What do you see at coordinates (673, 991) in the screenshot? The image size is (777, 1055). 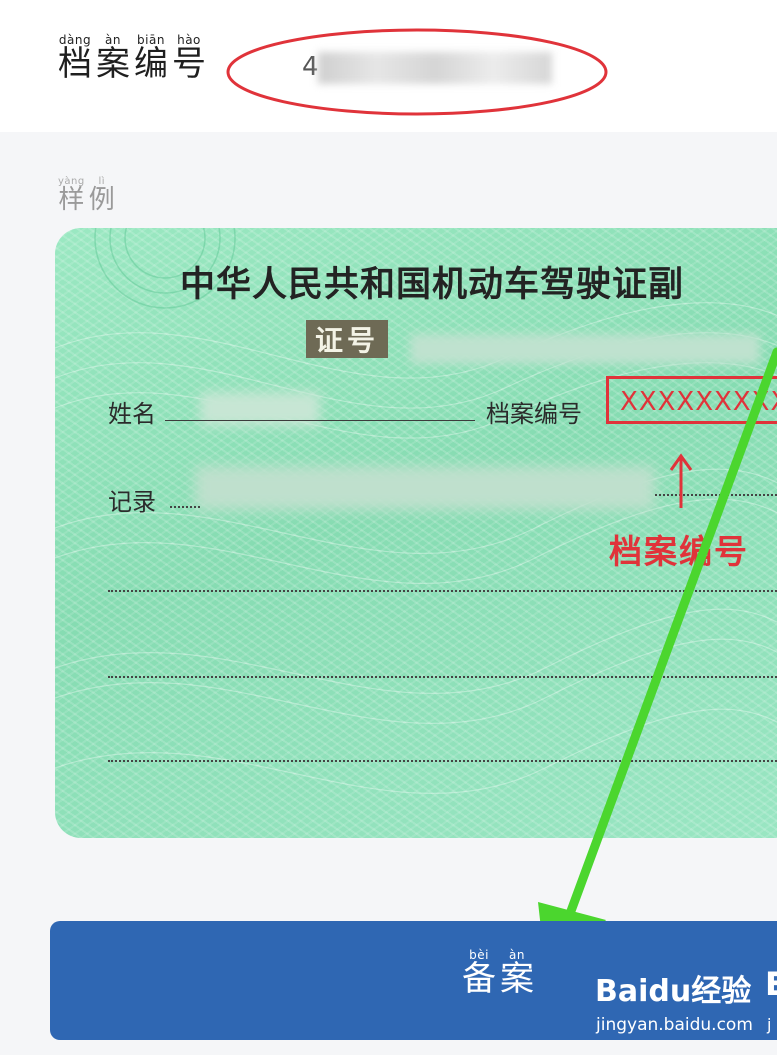 I see `watermark-logo: Baidu经验` at bounding box center [673, 991].